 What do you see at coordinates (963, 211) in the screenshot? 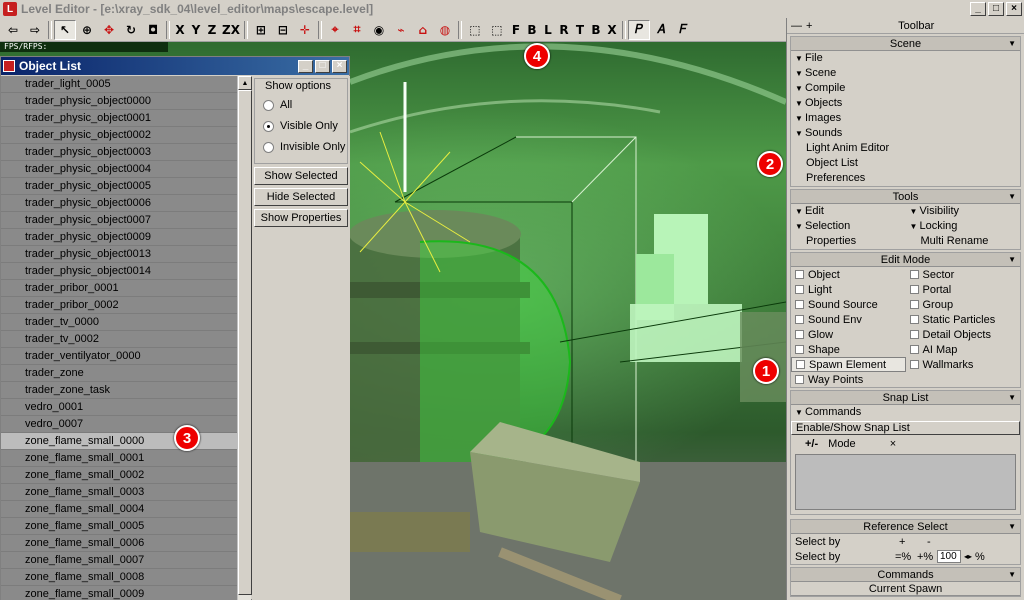
I see `tools-visibility: ▼ Visibility` at bounding box center [963, 211].